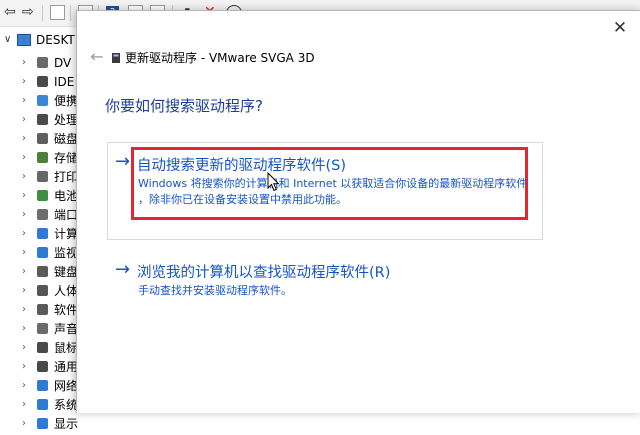 The height and width of the screenshot is (435, 640). What do you see at coordinates (42, 119) in the screenshot?
I see `processor-icon` at bounding box center [42, 119].